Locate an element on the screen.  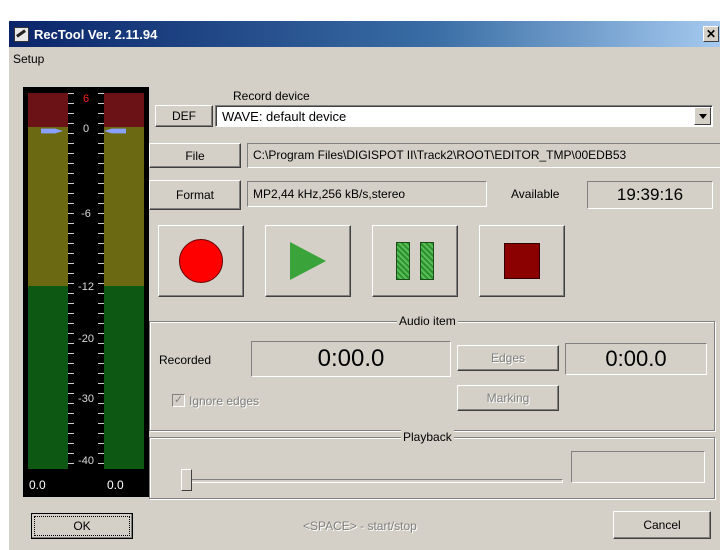
format-field: MP2,44 kHz,256 kB/s,stereo is located at coordinates (367, 194).